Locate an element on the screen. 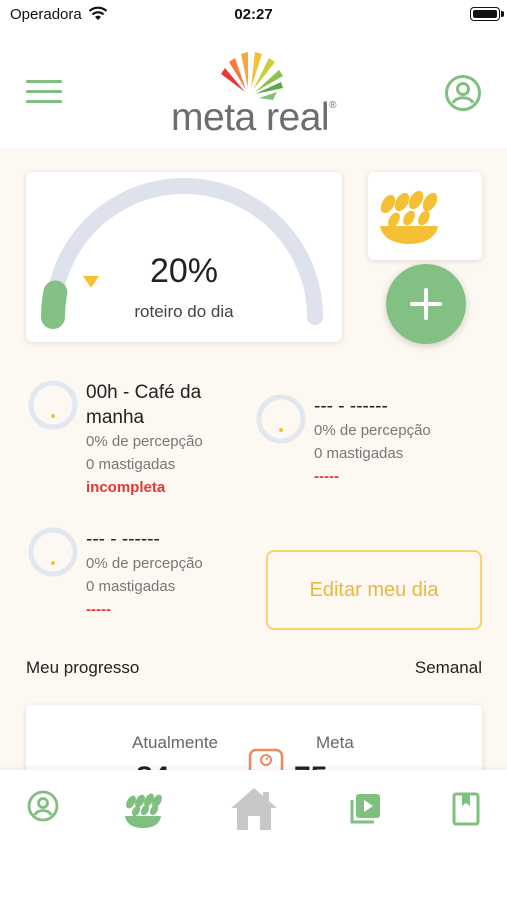 This screenshot has width=507, height=900. meal-status: incompleta is located at coordinates (126, 487).